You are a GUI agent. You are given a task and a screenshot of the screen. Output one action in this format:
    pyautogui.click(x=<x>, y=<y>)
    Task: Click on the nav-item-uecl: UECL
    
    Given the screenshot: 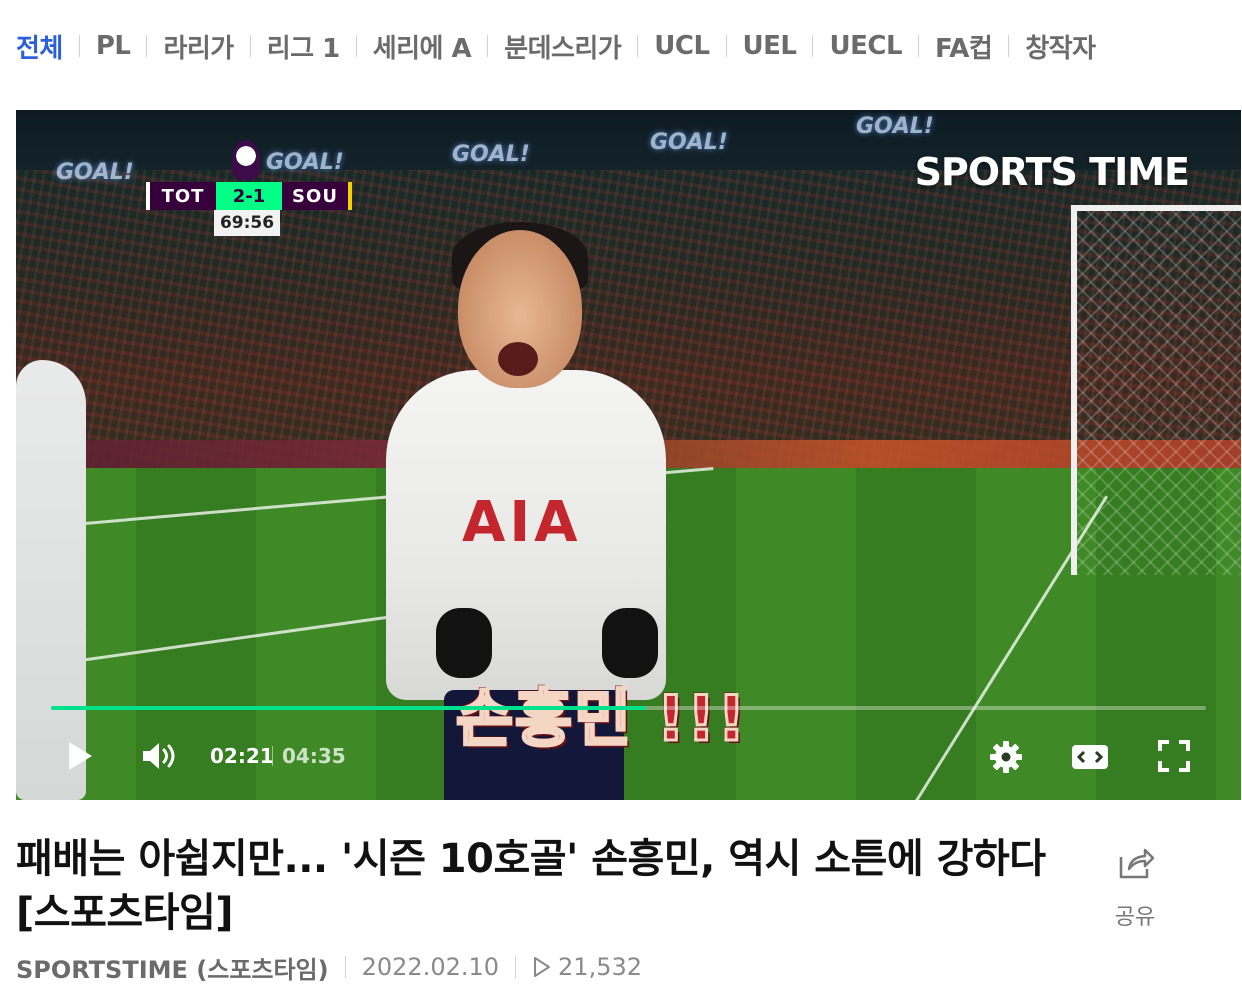 What is the action you would take?
    pyautogui.click(x=865, y=46)
    